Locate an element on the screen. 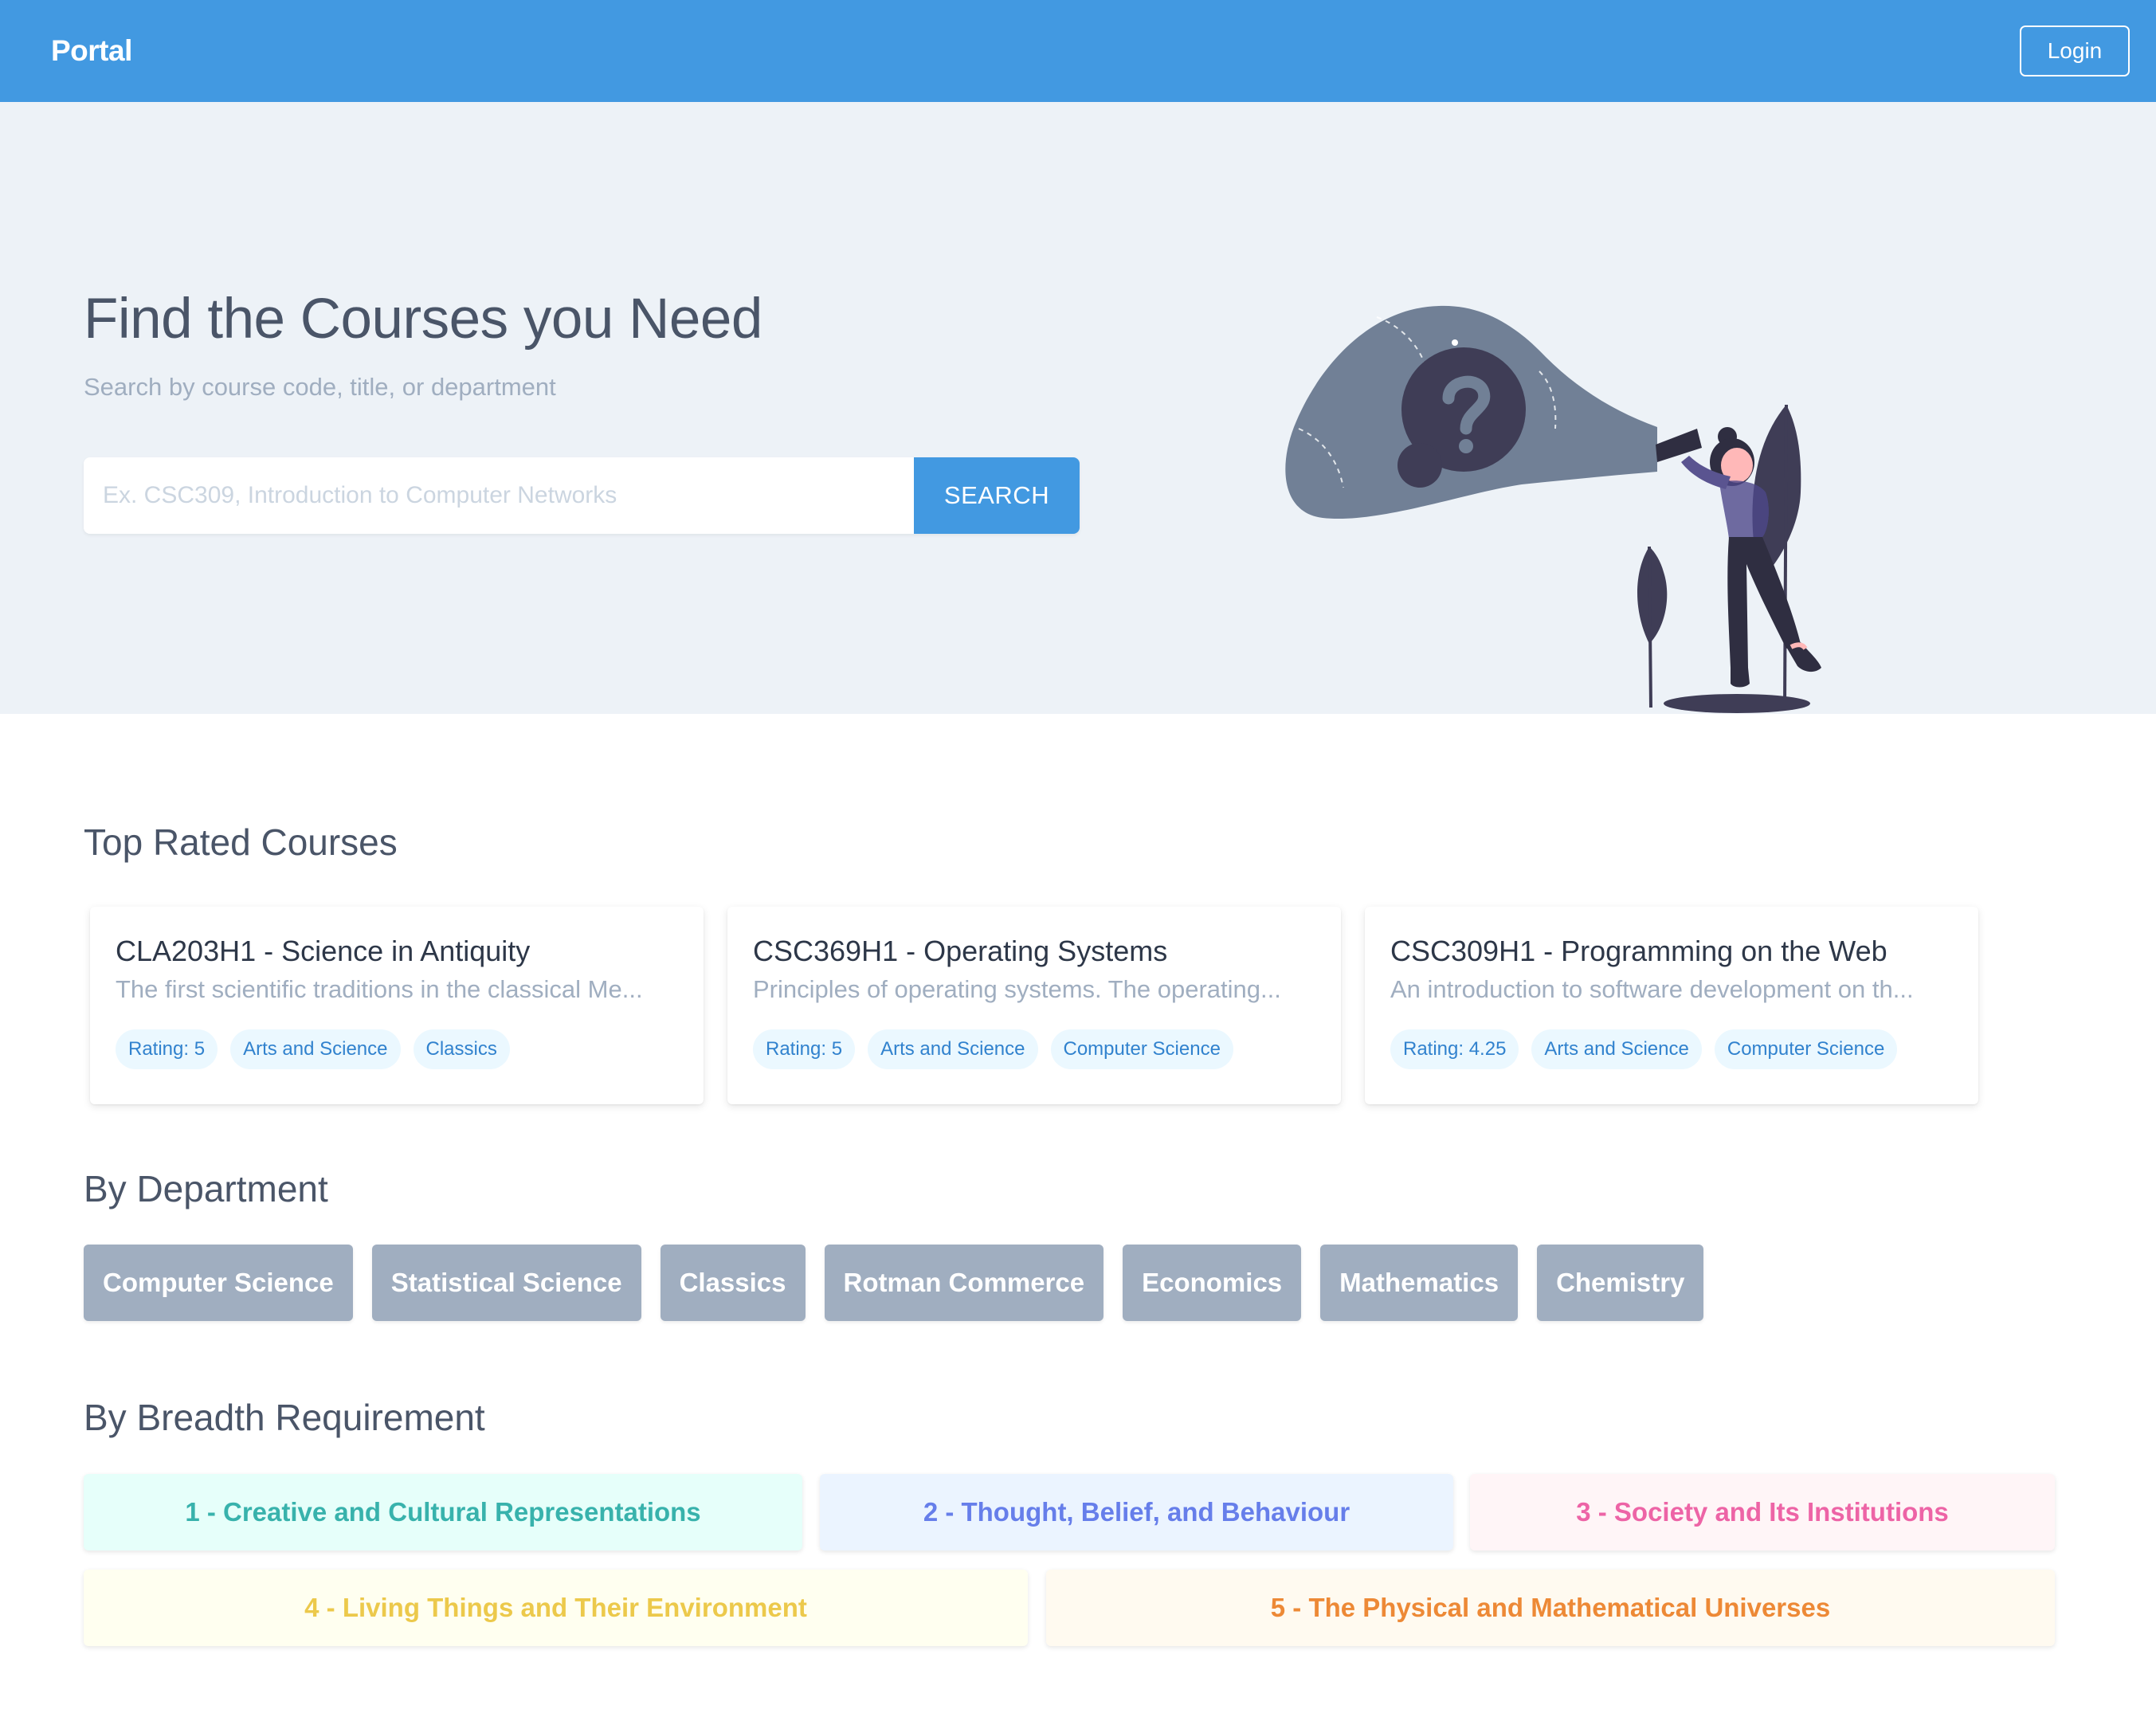 The height and width of the screenshot is (1717, 2156). breadth-button-3: 3 - Society and Its Institutions is located at coordinates (1762, 1512).